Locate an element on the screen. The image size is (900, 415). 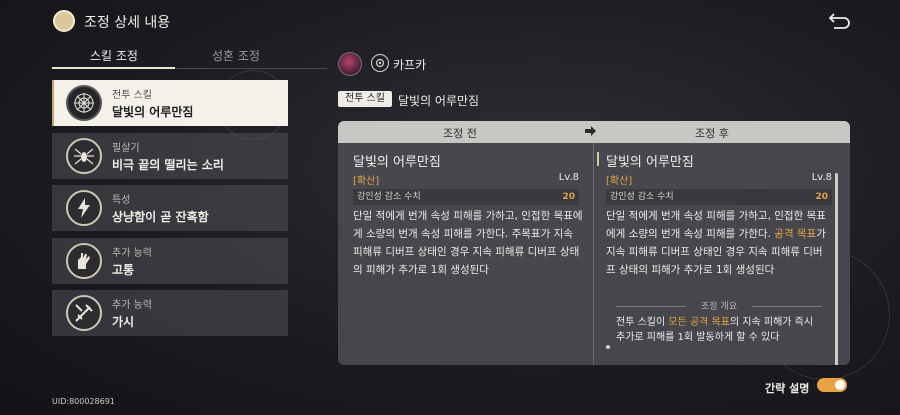
tab-skill-adjust: 스킬 조정 is located at coordinates (114, 55).